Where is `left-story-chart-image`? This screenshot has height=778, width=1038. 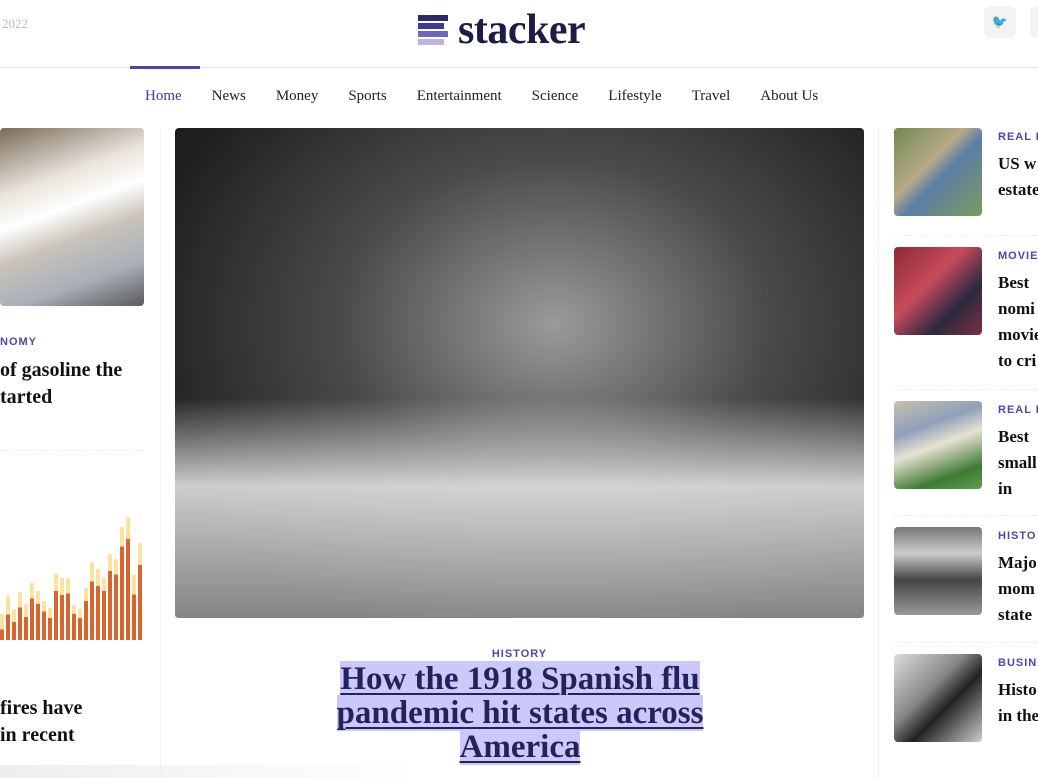 left-story-chart-image is located at coordinates (72, 572).